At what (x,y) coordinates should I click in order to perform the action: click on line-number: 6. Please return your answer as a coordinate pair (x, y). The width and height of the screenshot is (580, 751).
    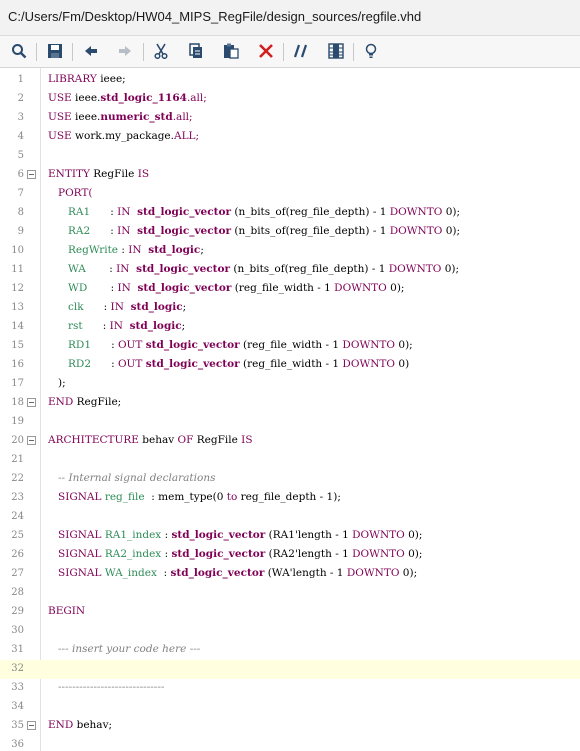
    Looking at the image, I should click on (20, 174).